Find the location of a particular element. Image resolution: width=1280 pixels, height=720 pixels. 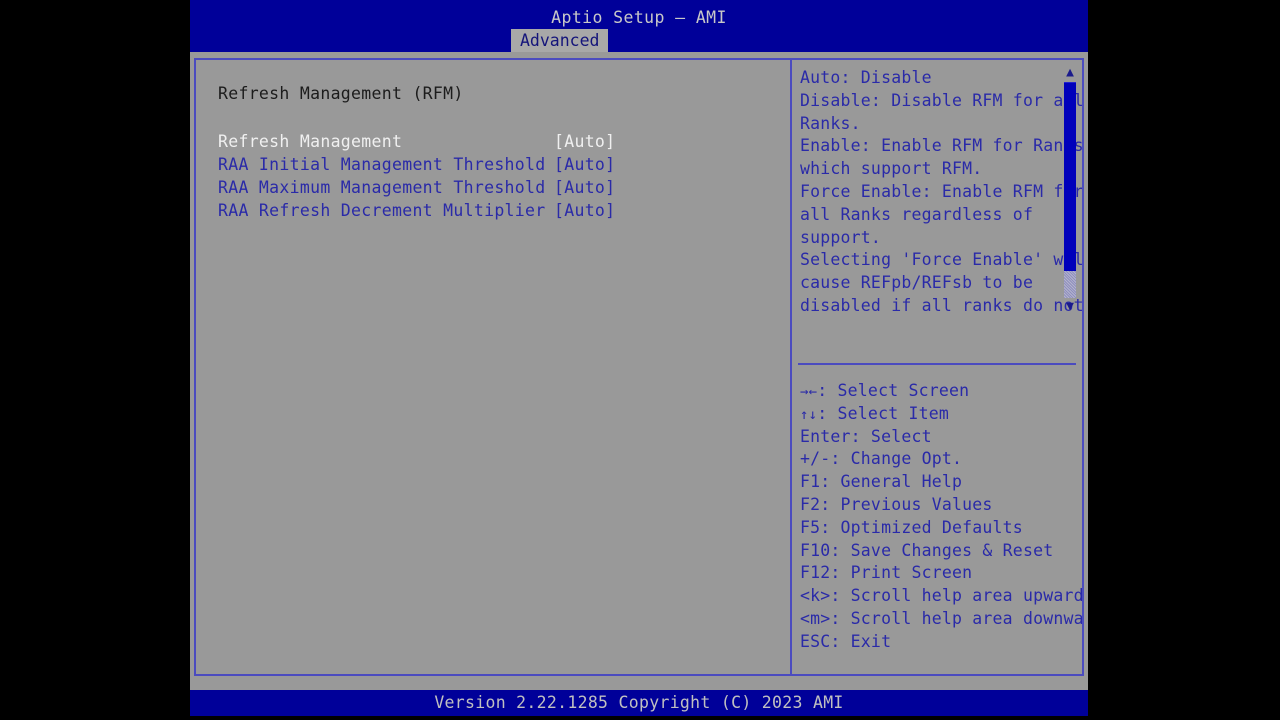

scroll-down-arrow-icon: ▼ is located at coordinates (1070, 307).